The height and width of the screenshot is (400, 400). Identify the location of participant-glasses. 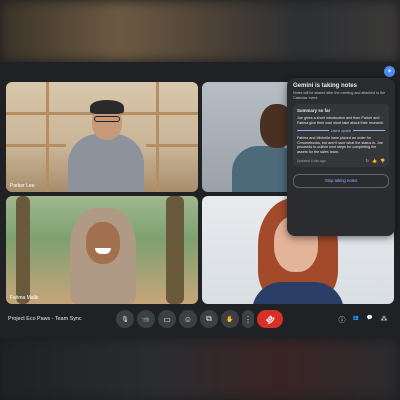
(107, 119).